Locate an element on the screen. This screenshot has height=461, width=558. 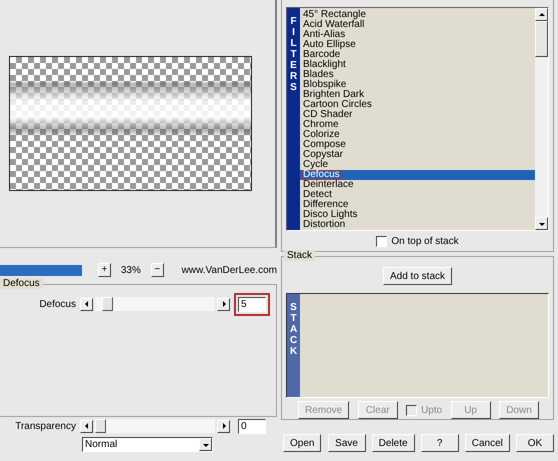
zoom-out-button: − is located at coordinates (157, 270).